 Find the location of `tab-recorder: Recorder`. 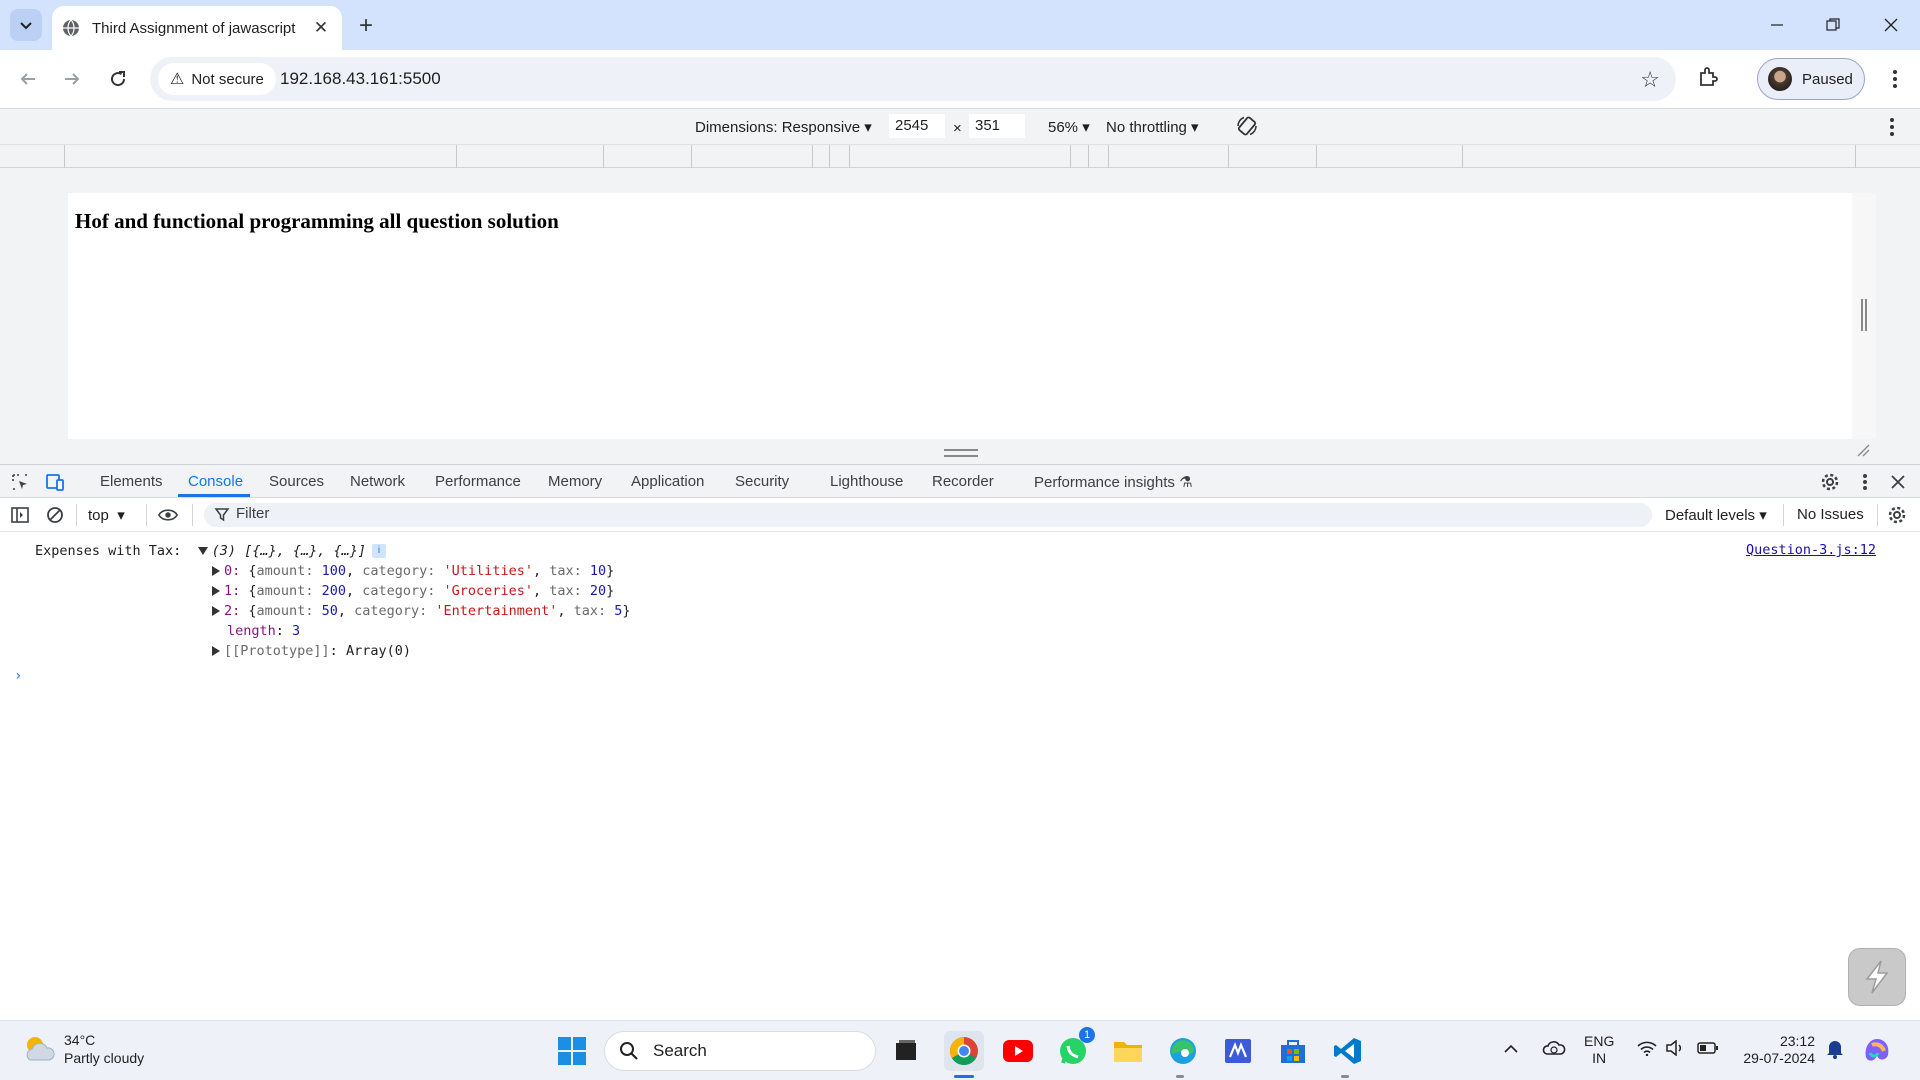

tab-recorder: Recorder is located at coordinates (963, 481).